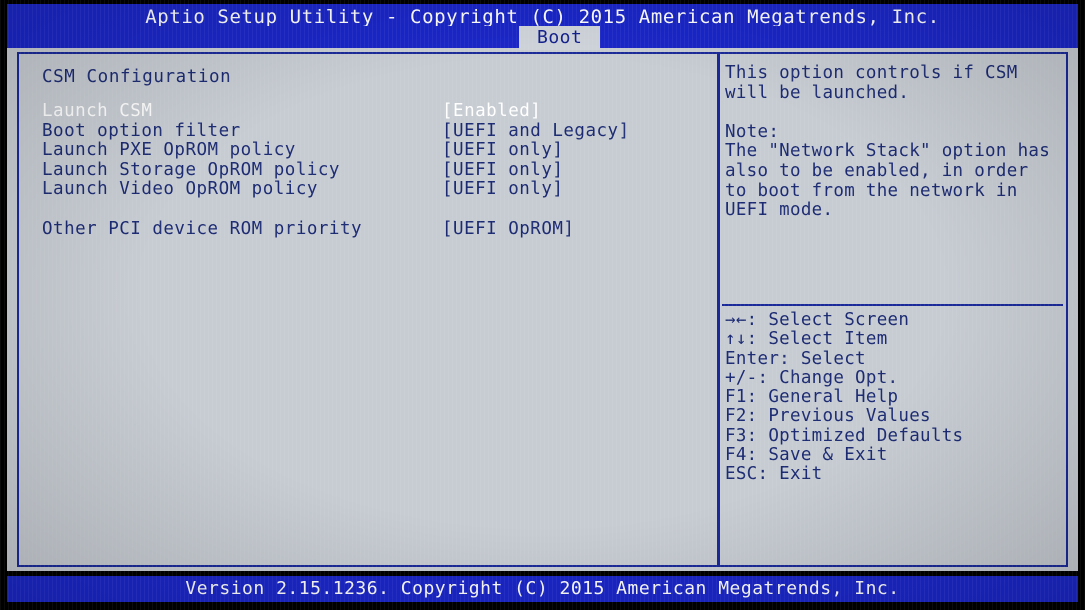 Image resolution: width=1085 pixels, height=610 pixels. I want to click on option-label: Launch Video OpROM policy, so click(180, 189).